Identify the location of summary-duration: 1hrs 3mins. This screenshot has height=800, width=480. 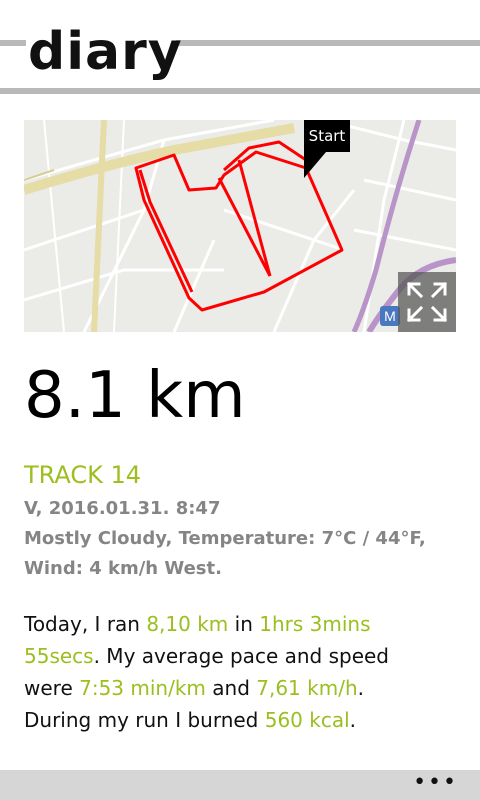
(315, 624).